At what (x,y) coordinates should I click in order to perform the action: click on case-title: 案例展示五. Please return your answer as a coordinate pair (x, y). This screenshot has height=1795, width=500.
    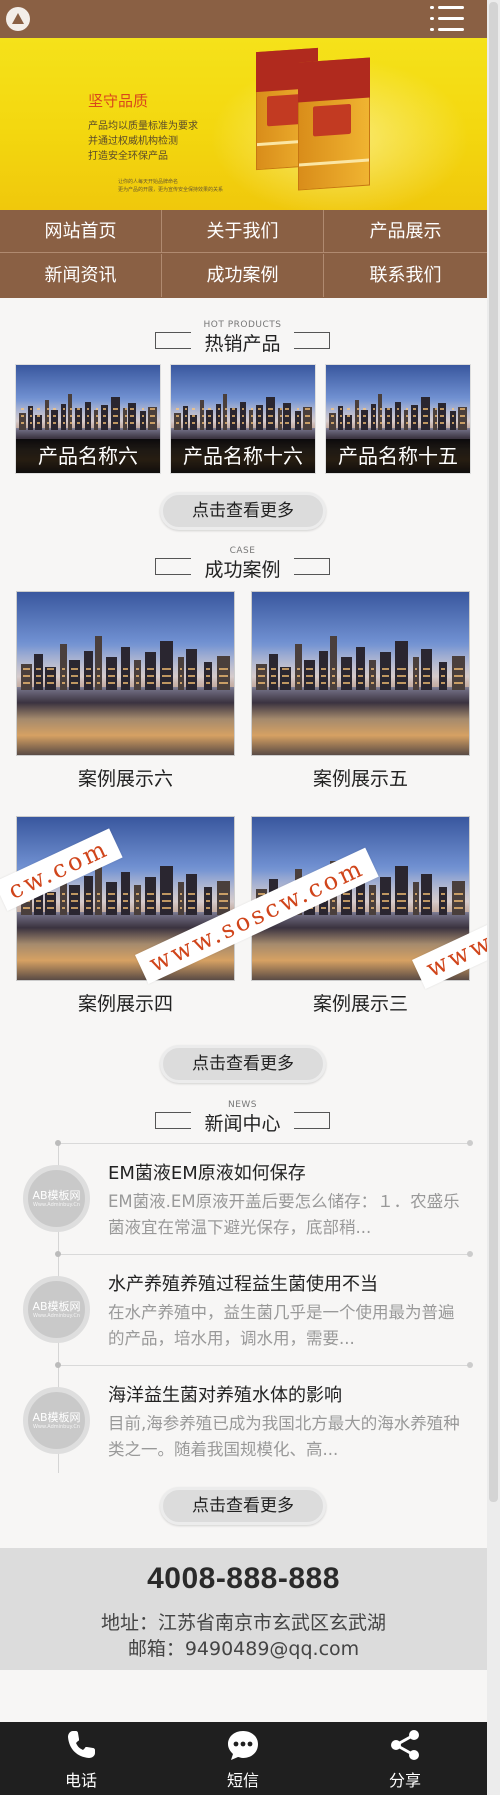
    Looking at the image, I should click on (360, 777).